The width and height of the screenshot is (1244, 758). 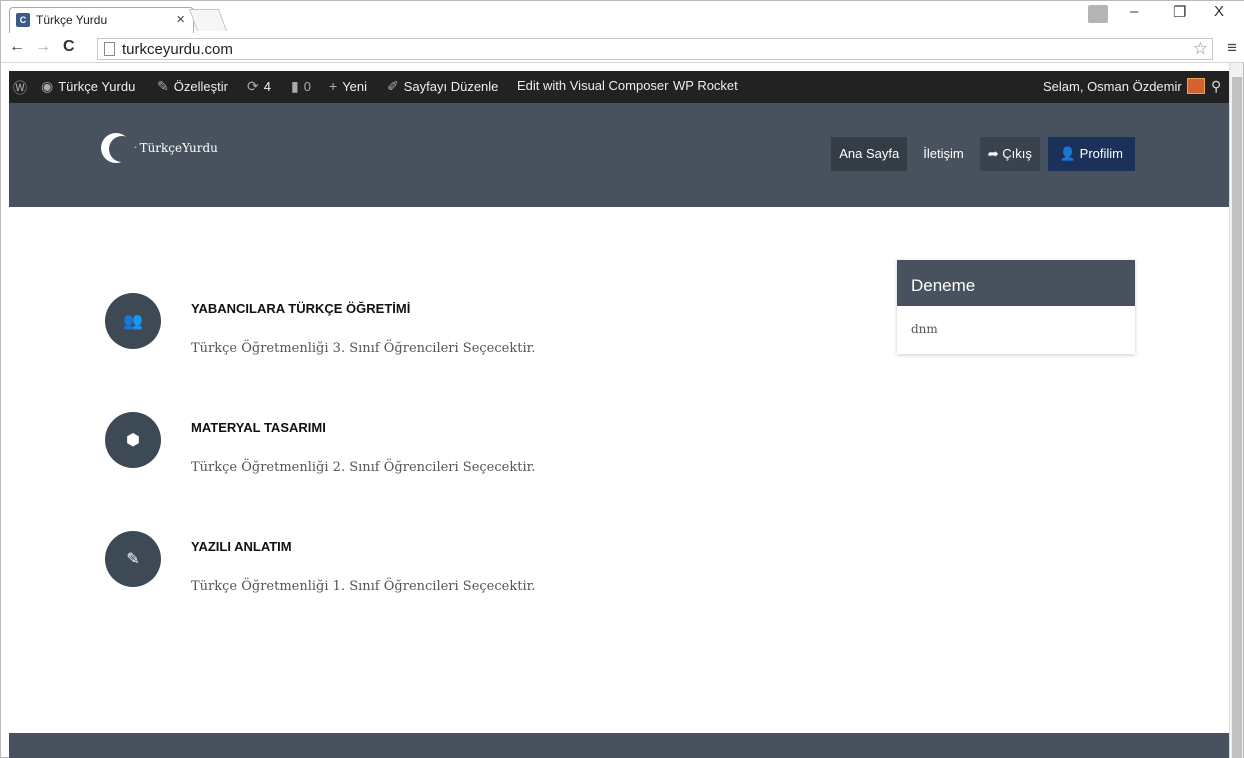 What do you see at coordinates (295, 86) in the screenshot?
I see `comment-icon: ▮` at bounding box center [295, 86].